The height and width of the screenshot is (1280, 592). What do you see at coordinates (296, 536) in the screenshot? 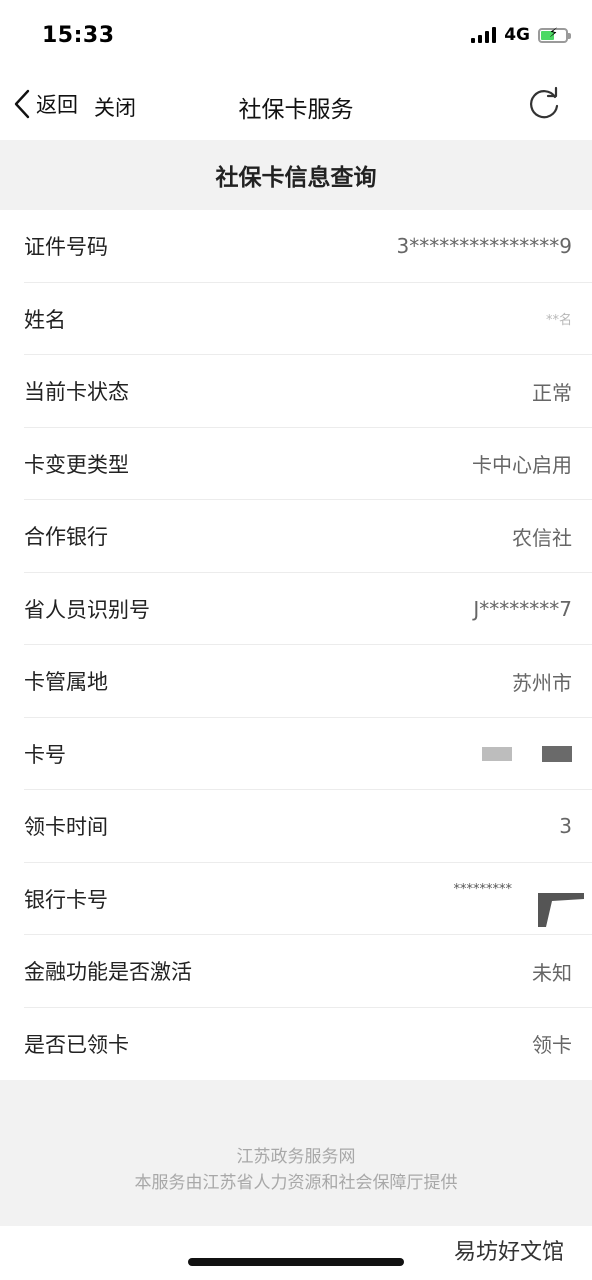
I see `info-row-bank: 合作银行 农信社` at bounding box center [296, 536].